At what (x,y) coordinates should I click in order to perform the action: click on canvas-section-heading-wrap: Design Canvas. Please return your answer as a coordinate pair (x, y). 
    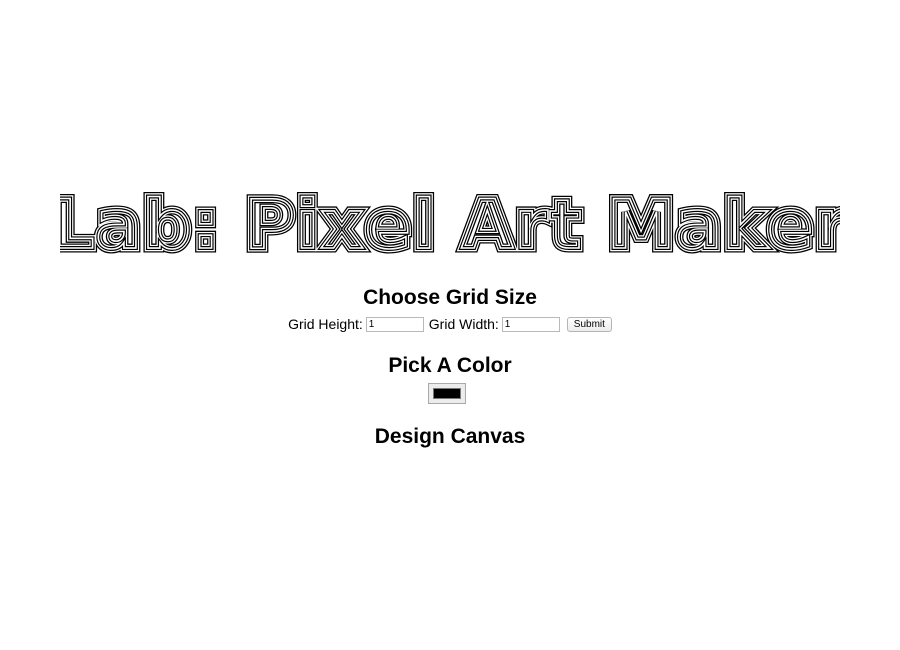
    Looking at the image, I should click on (450, 437).